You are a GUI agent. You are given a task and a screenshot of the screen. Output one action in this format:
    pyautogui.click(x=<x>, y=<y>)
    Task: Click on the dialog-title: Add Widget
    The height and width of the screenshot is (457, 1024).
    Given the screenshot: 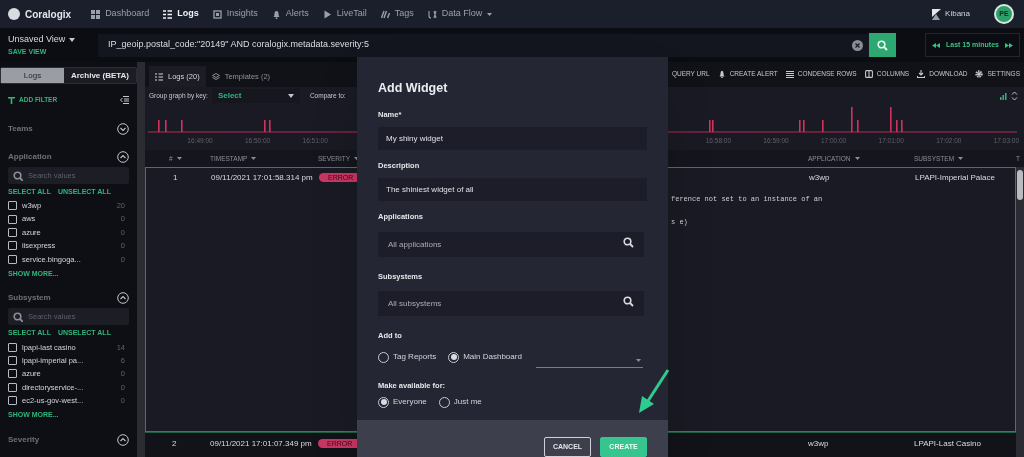 What is the action you would take?
    pyautogui.click(x=413, y=88)
    